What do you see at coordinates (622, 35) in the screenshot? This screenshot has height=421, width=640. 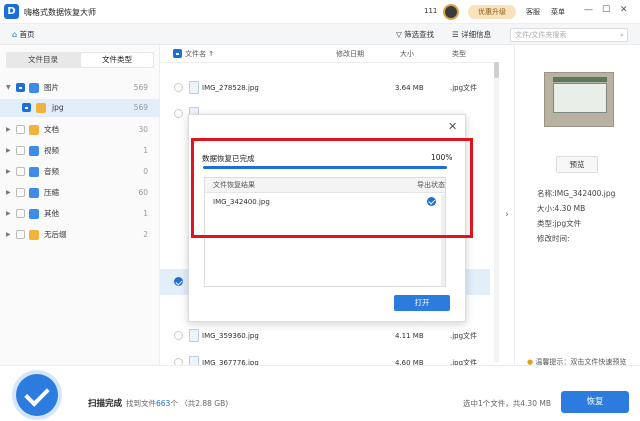 I see `search-icon: ⌕` at bounding box center [622, 35].